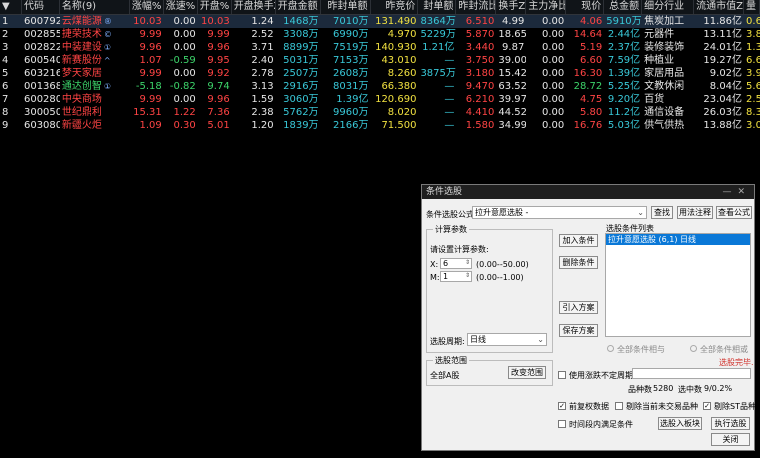 The width and height of the screenshot is (760, 458). I want to click on change-range-button: 改变范围, so click(527, 372).